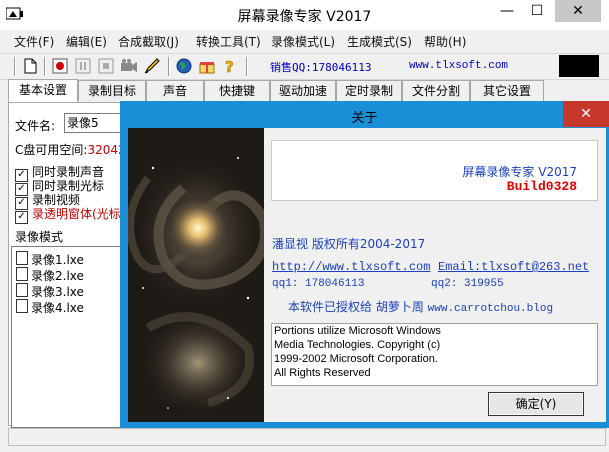 This screenshot has height=452, width=609. I want to click on galaxy-image, so click(196, 275).